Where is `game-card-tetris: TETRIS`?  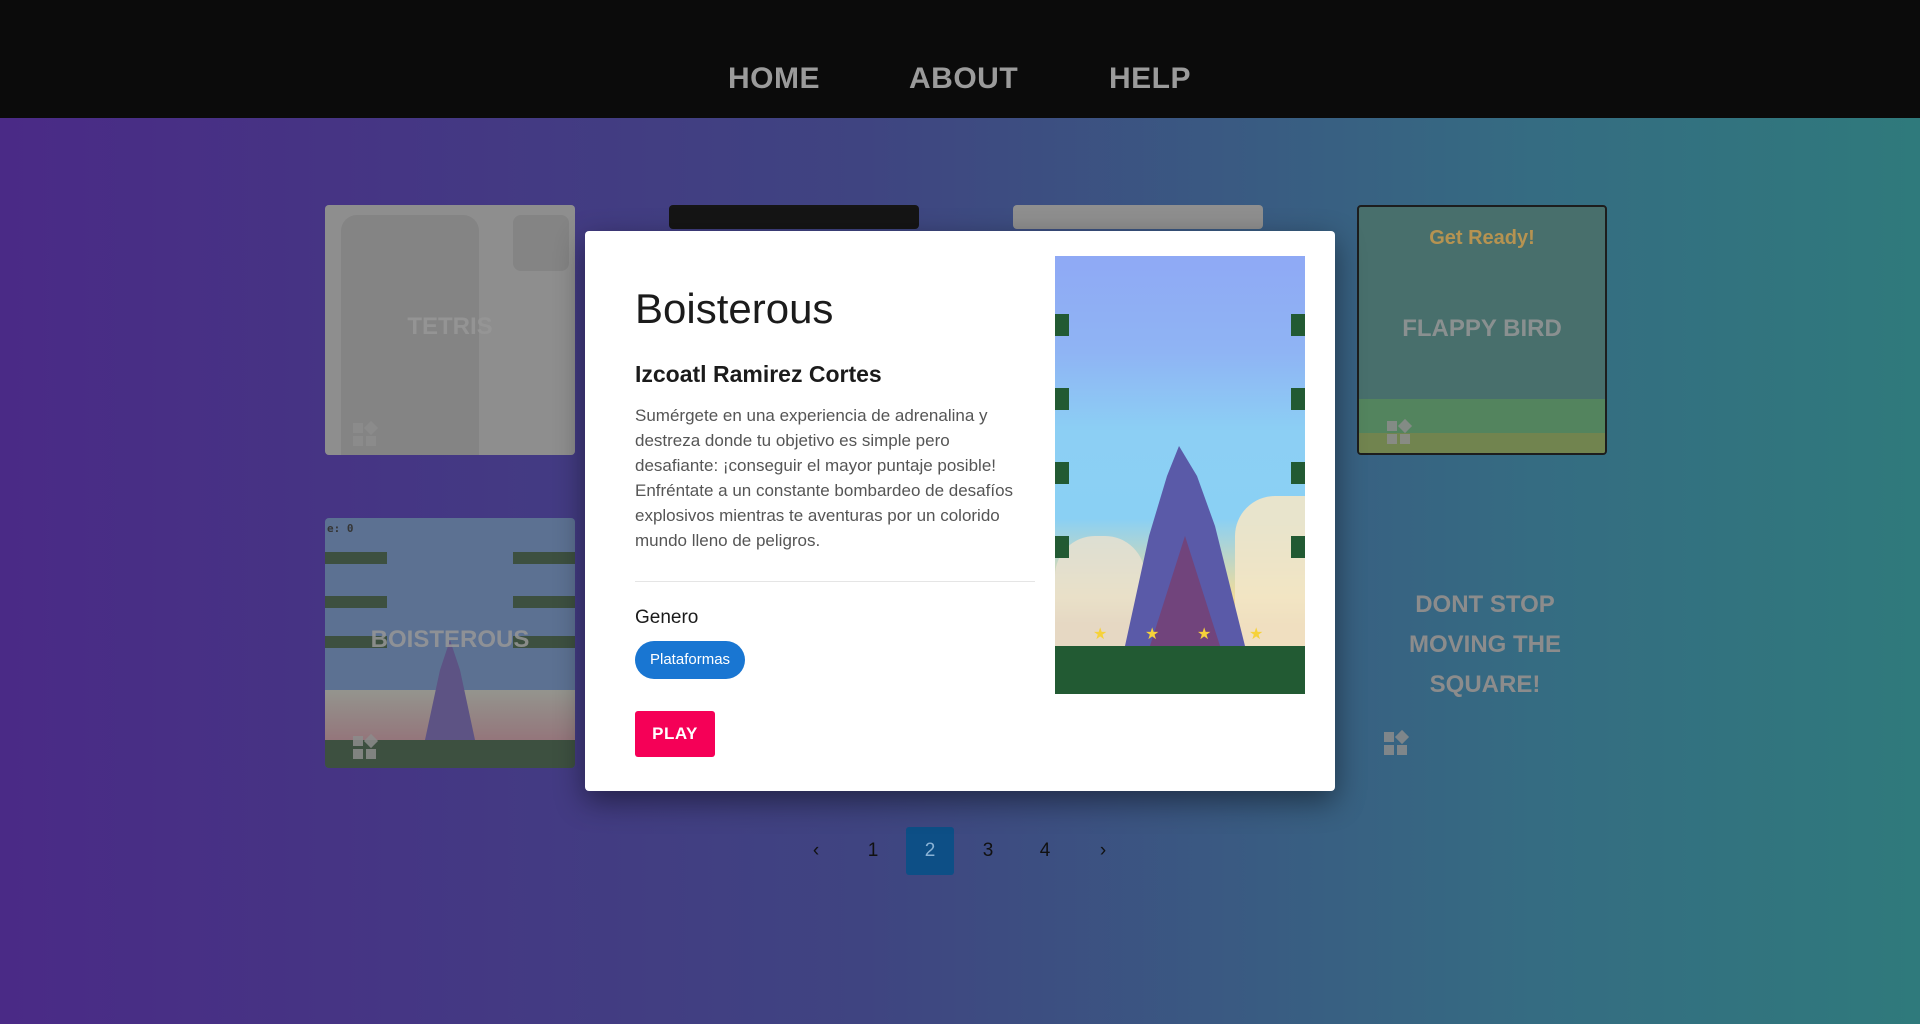
game-card-tetris: TETRIS is located at coordinates (450, 330).